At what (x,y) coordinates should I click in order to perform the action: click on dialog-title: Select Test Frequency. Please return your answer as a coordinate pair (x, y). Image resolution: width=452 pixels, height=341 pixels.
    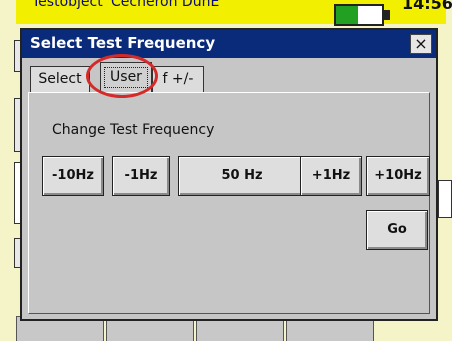
    Looking at the image, I should click on (123, 43).